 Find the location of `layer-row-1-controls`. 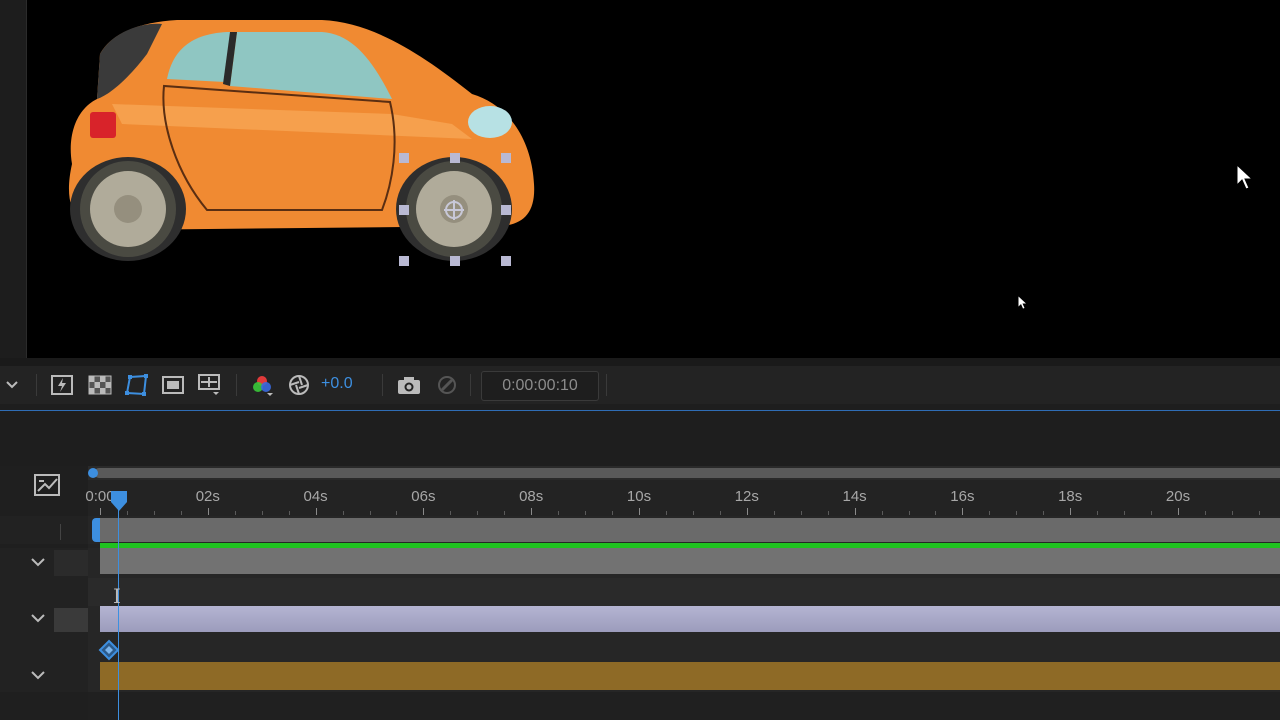

layer-row-1-controls is located at coordinates (44, 530).